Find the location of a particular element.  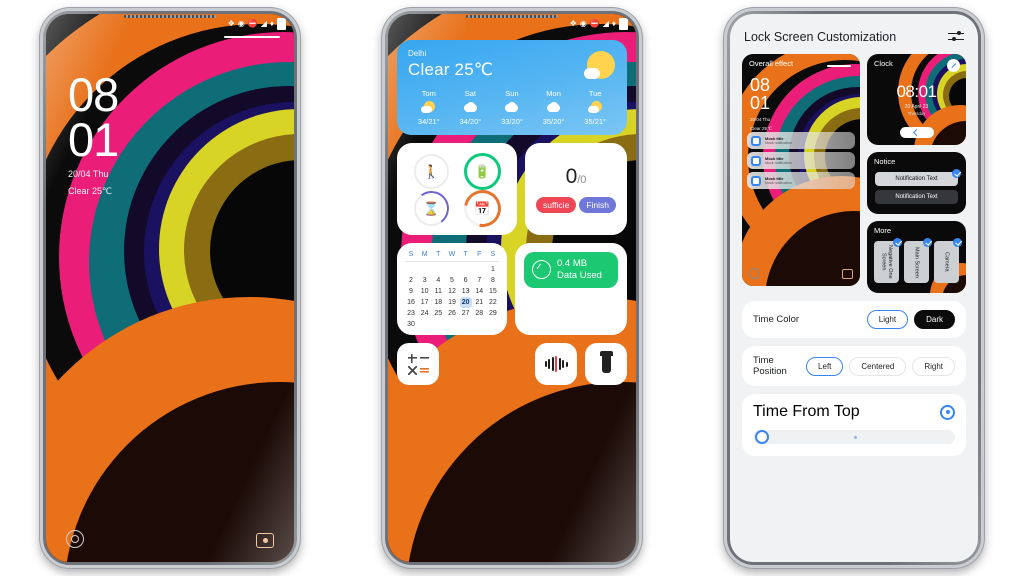

time-color-option-dark: Dark is located at coordinates (934, 319).